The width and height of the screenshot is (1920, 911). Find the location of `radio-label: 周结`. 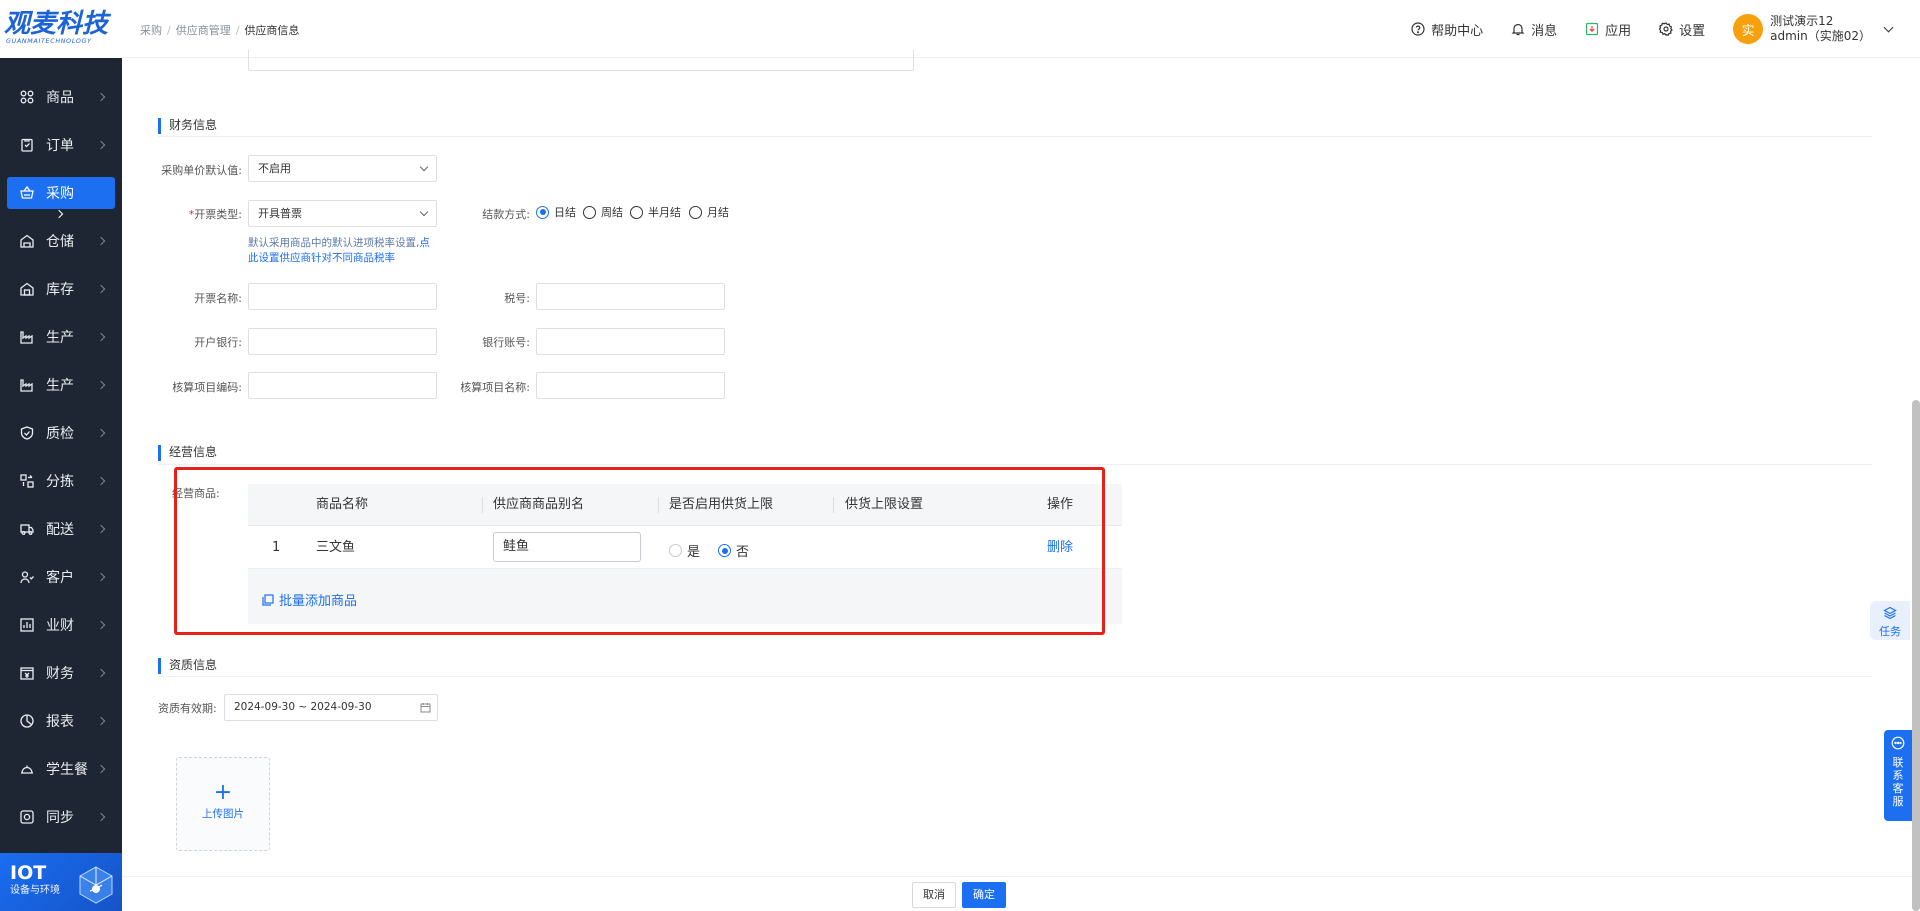

radio-label: 周结 is located at coordinates (612, 212).